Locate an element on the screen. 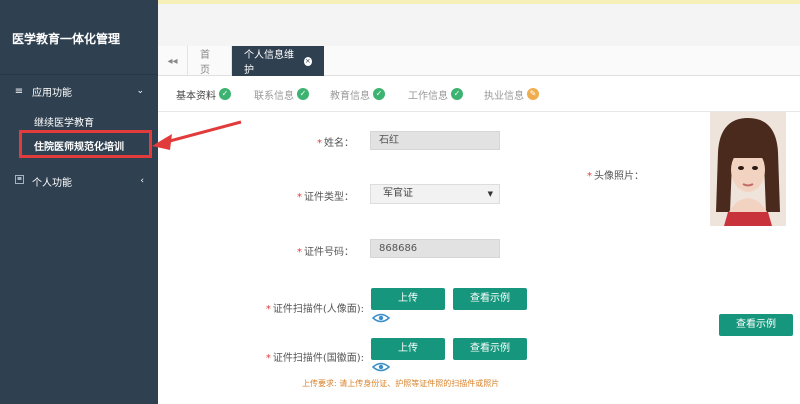  id-number-label: * 证件号码： is located at coordinates (325, 252).